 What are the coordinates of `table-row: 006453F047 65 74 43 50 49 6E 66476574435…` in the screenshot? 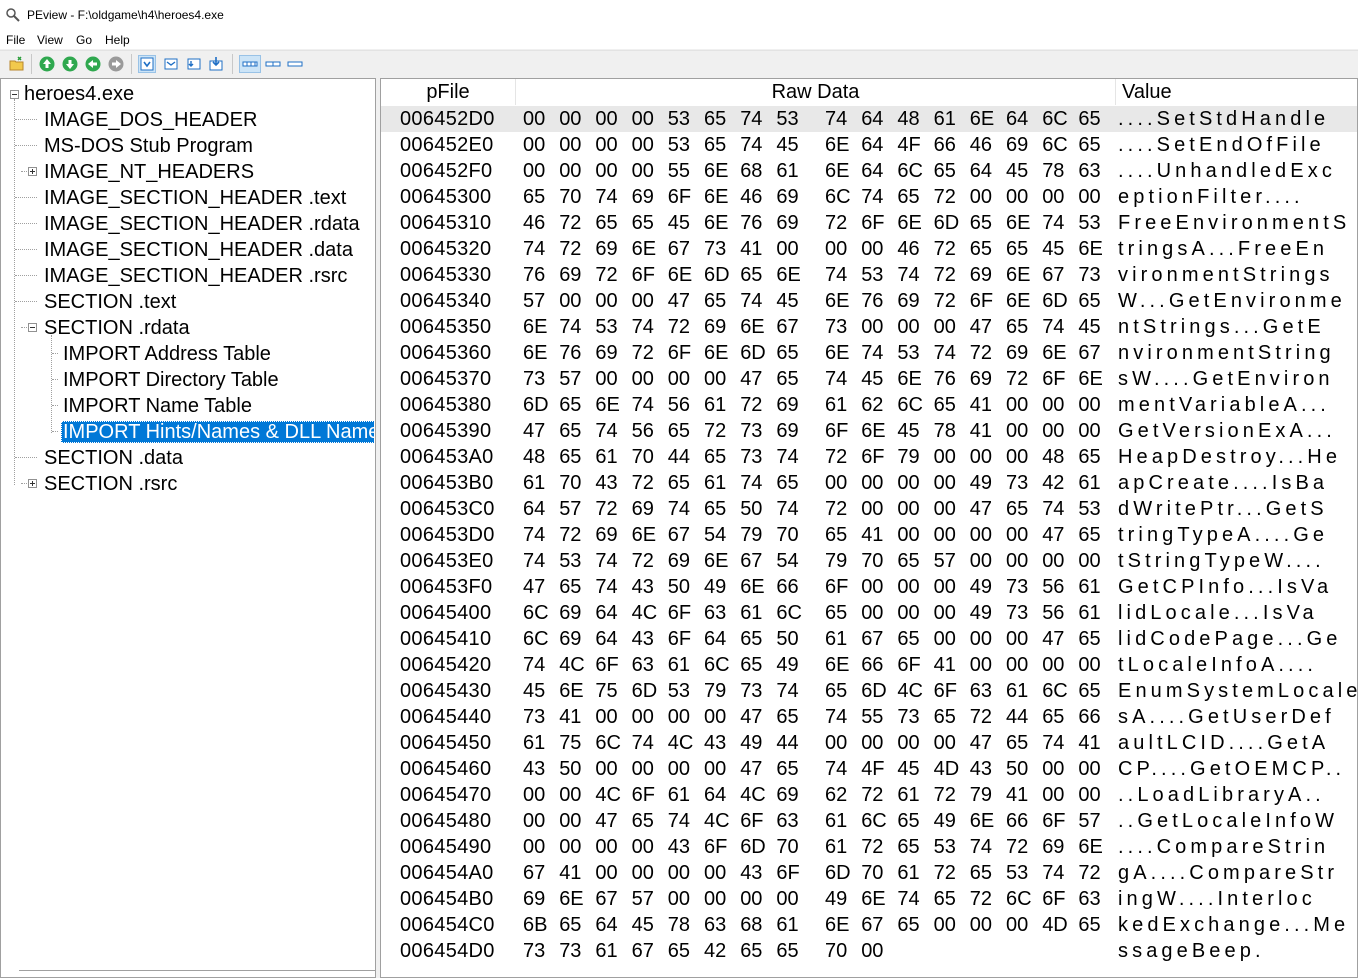 It's located at (869, 587).